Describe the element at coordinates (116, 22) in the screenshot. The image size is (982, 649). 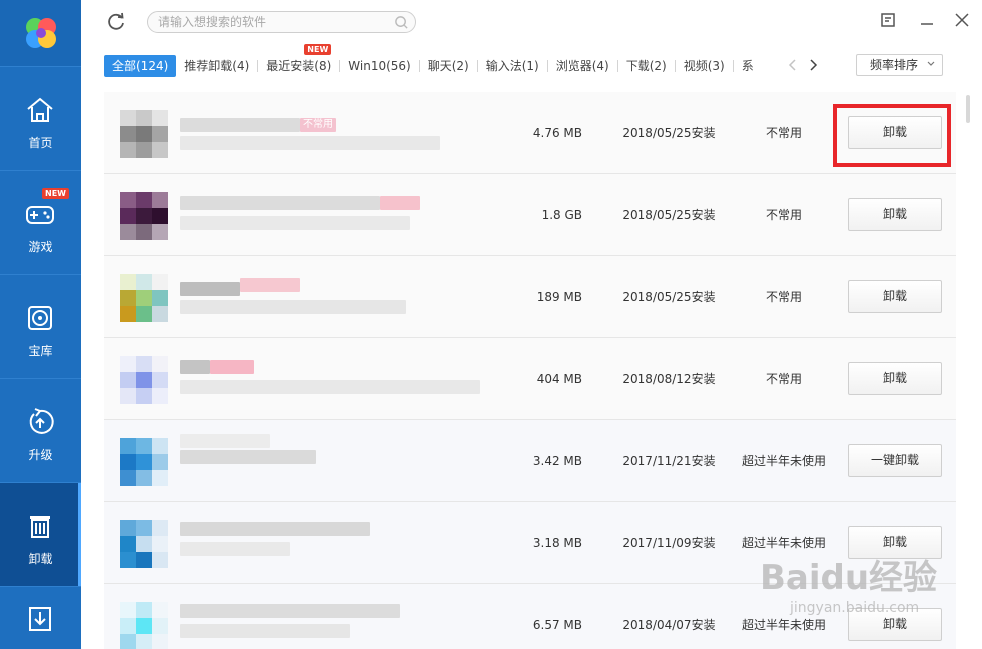
I see `refresh-icon` at that location.